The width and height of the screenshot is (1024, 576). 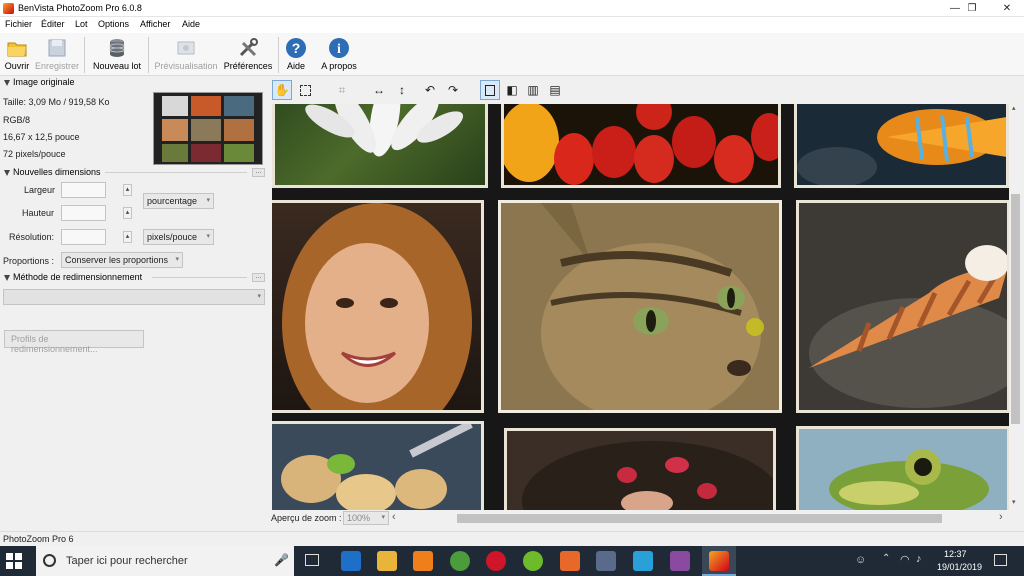 What do you see at coordinates (384, 130) in the screenshot?
I see `water-lily-image` at bounding box center [384, 130].